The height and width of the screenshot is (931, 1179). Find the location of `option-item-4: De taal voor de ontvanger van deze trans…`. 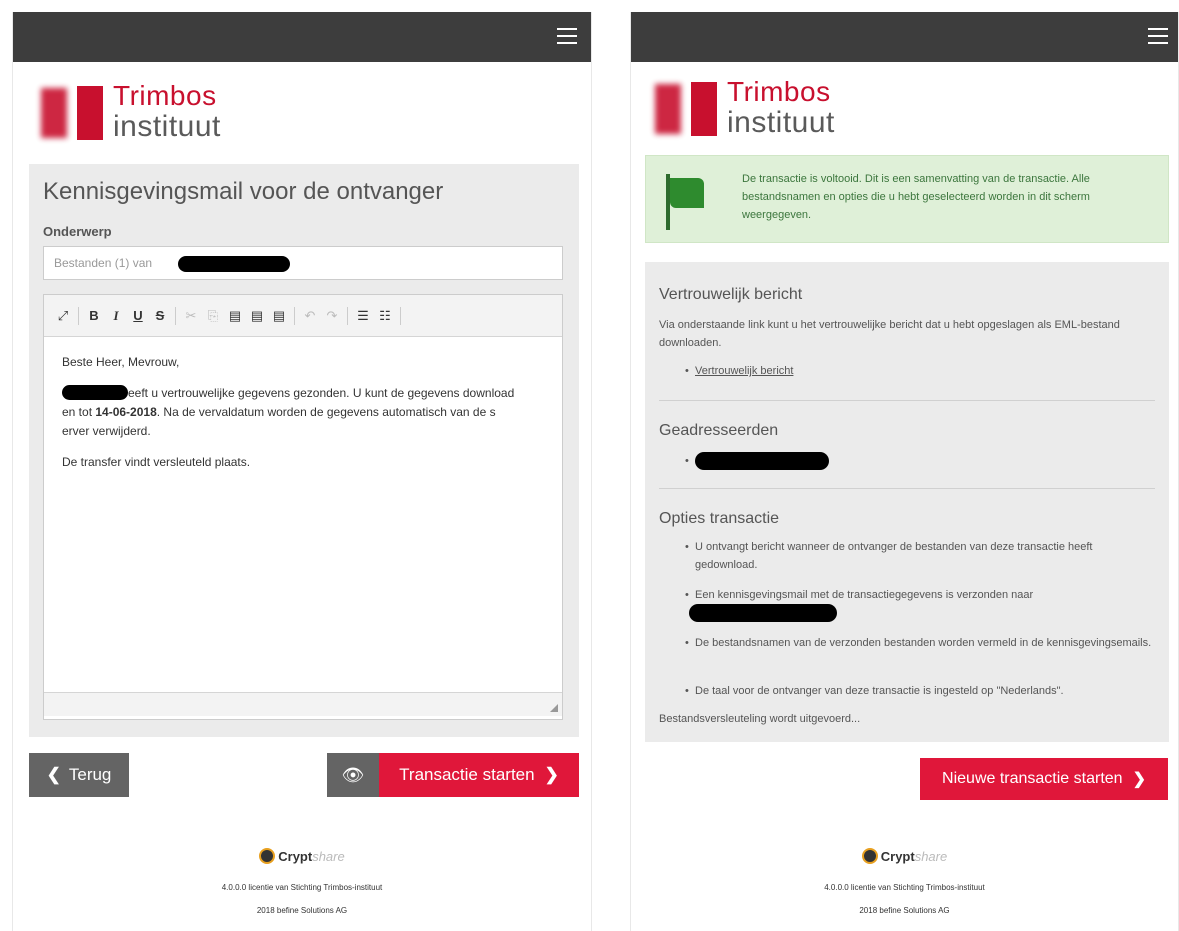

option-item-4: De taal voor de ontvanger van deze trans… is located at coordinates (925, 691).